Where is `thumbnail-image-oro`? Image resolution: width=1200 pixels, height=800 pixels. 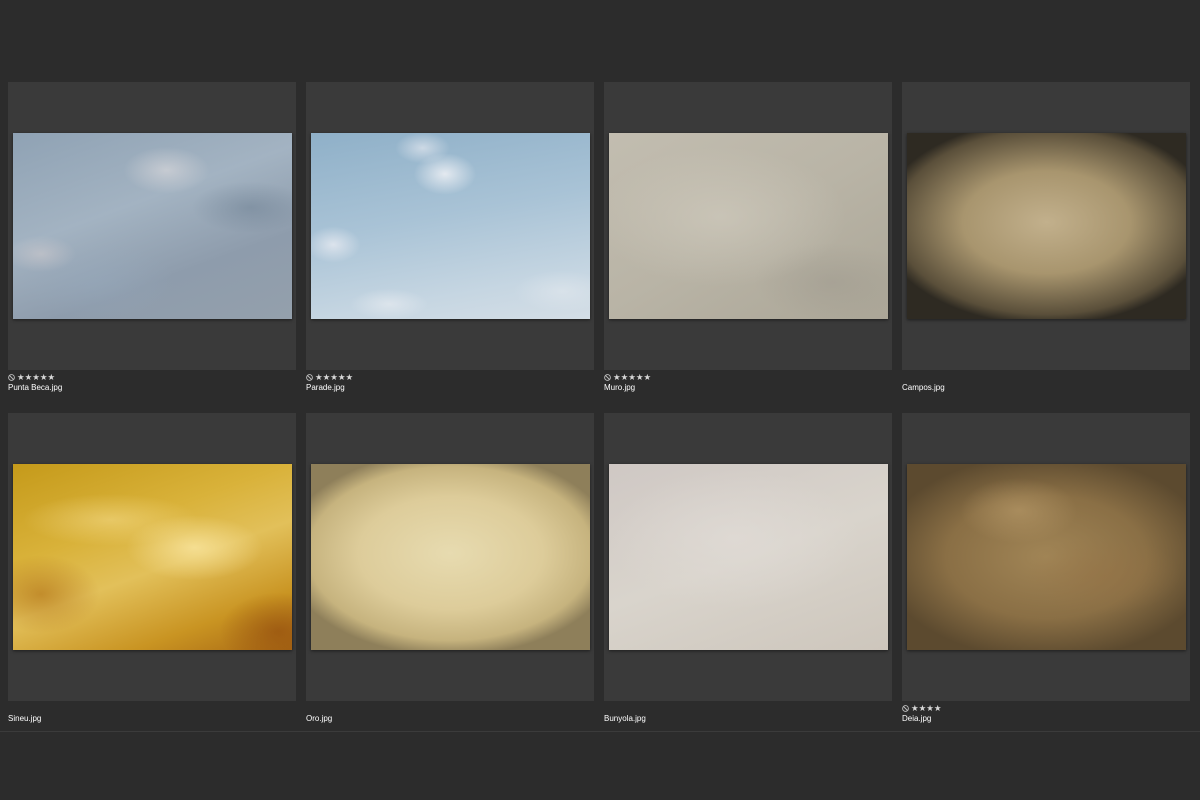 thumbnail-image-oro is located at coordinates (450, 557).